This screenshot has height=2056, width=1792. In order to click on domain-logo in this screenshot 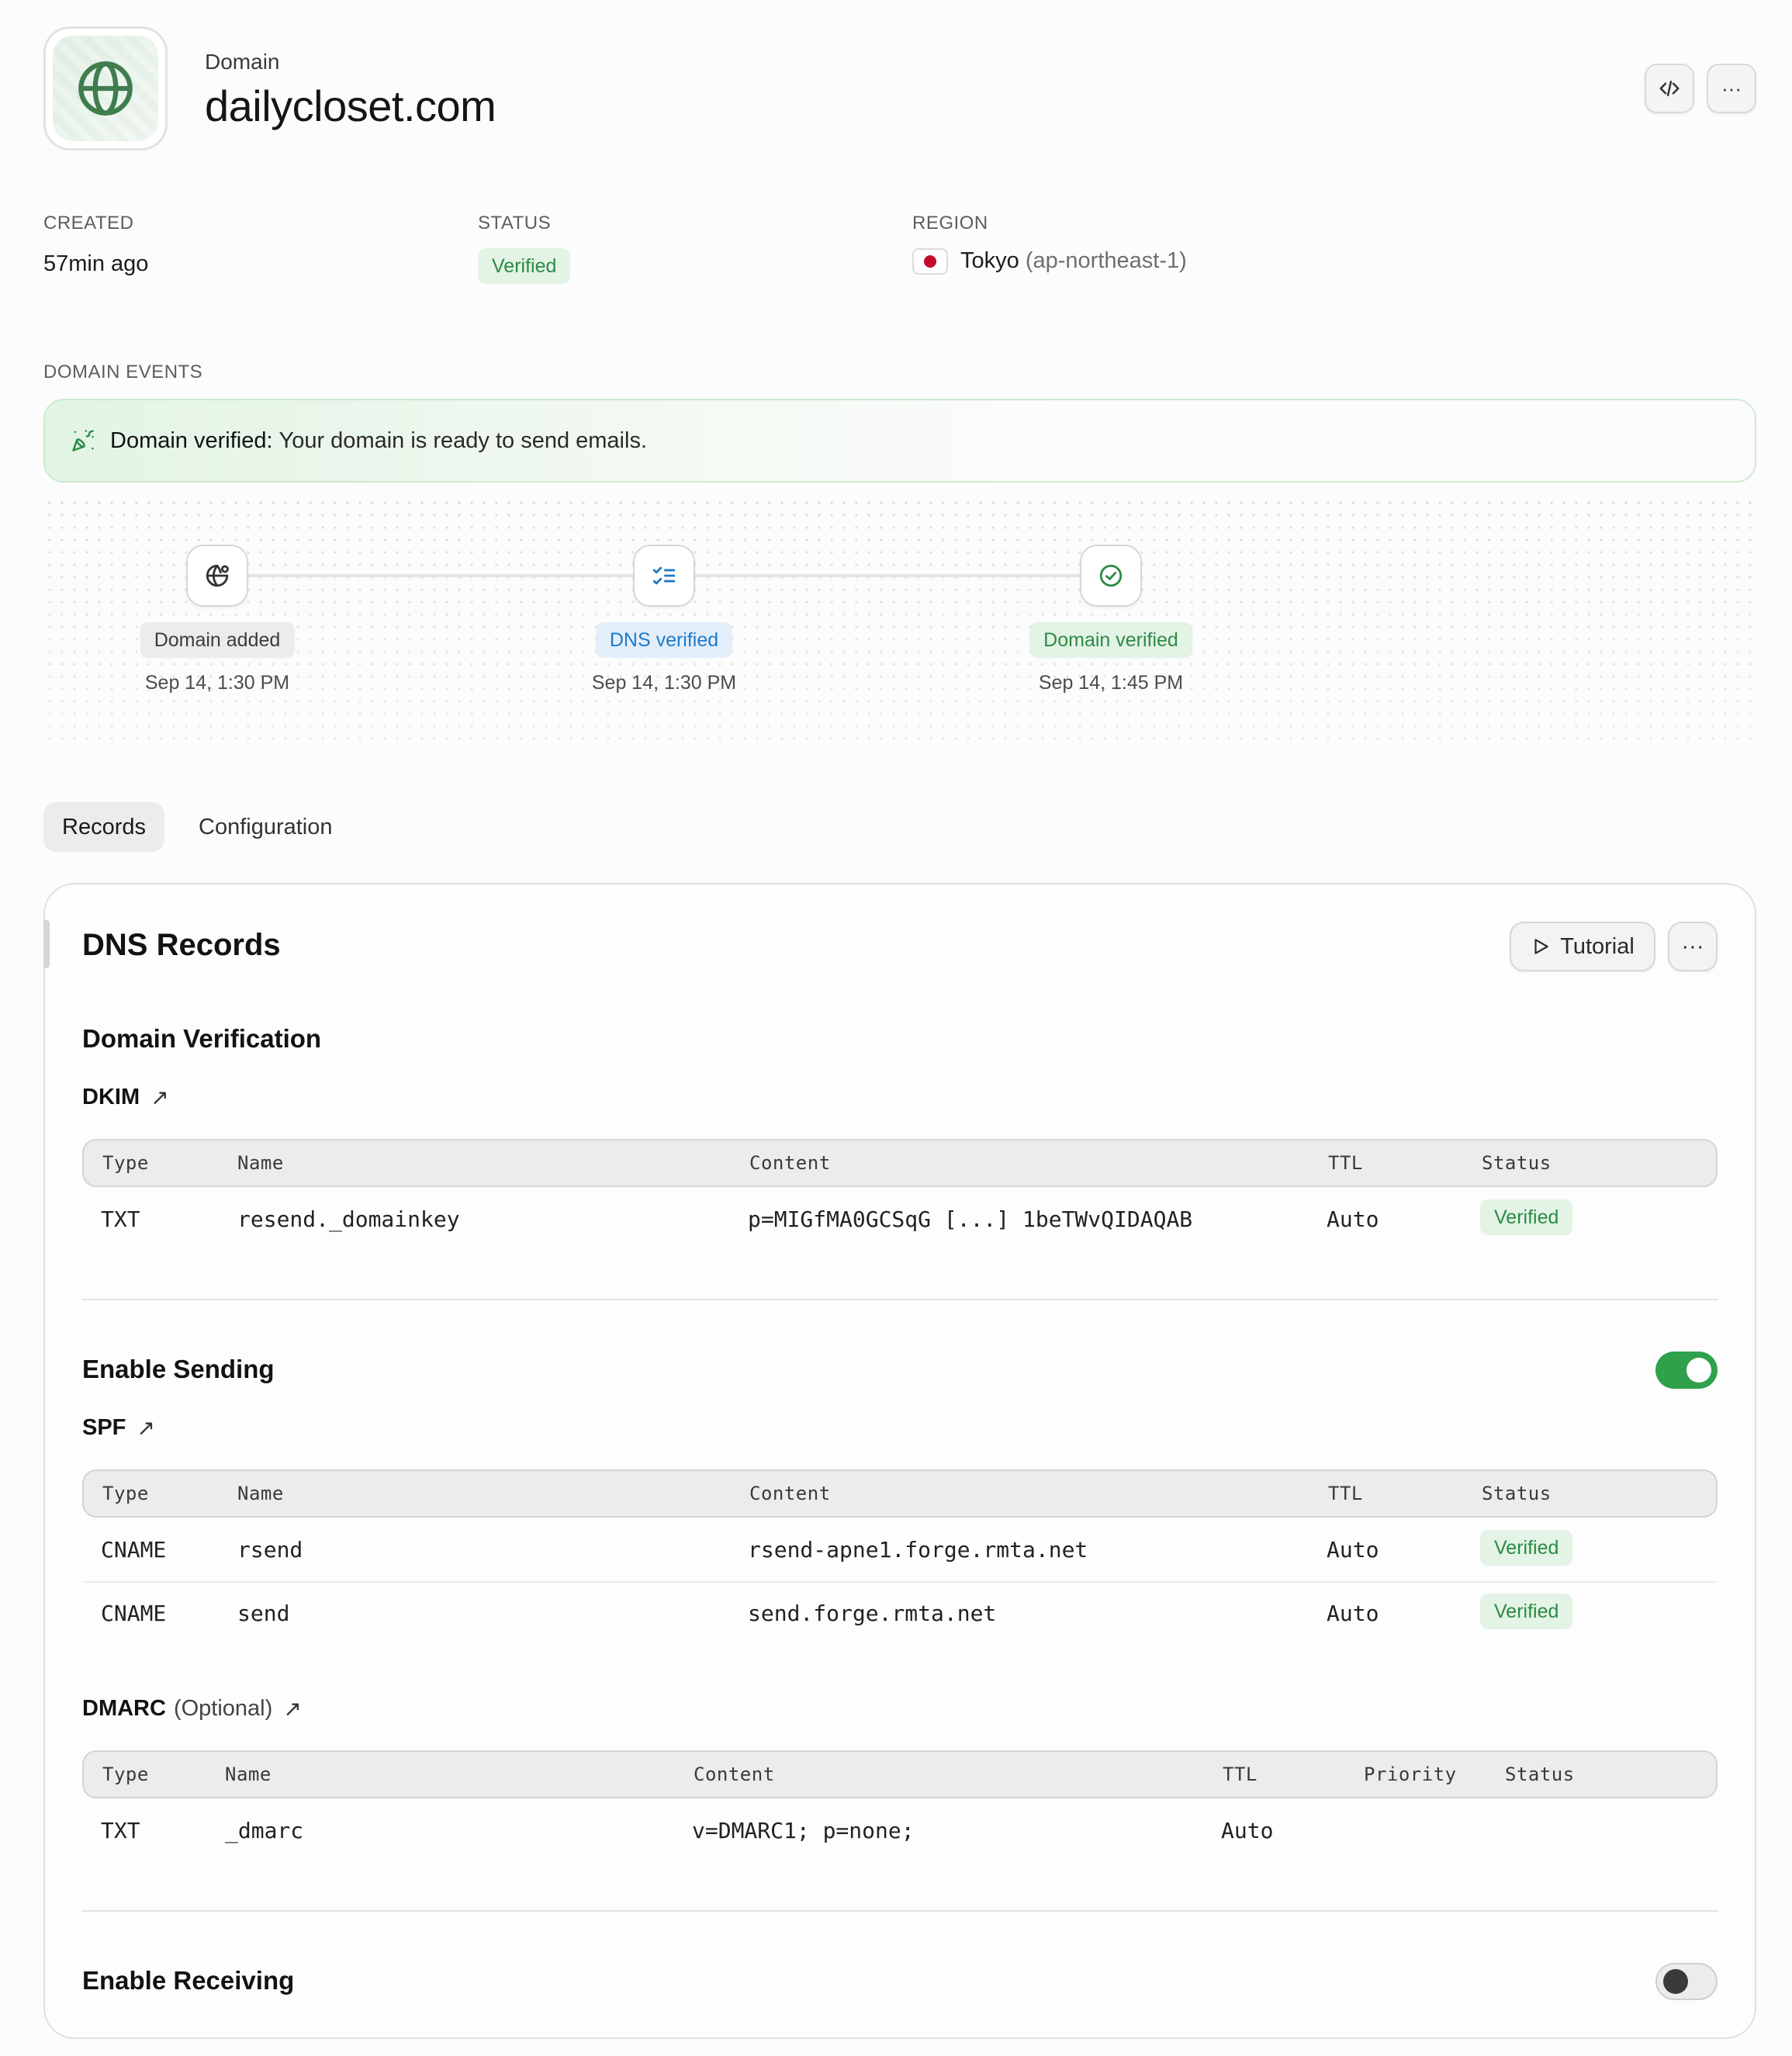, I will do `click(105, 88)`.